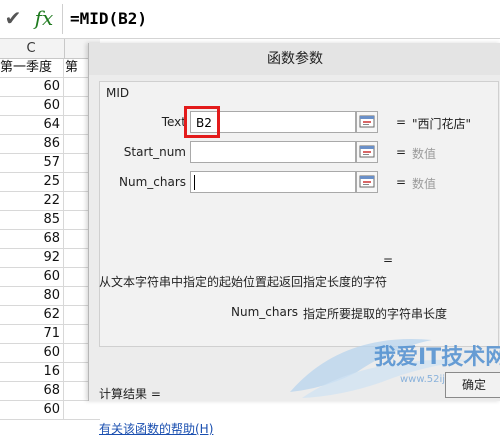 This screenshot has height=437, width=500. Describe the element at coordinates (32, 182) in the screenshot. I see `score-cell: 25` at that location.